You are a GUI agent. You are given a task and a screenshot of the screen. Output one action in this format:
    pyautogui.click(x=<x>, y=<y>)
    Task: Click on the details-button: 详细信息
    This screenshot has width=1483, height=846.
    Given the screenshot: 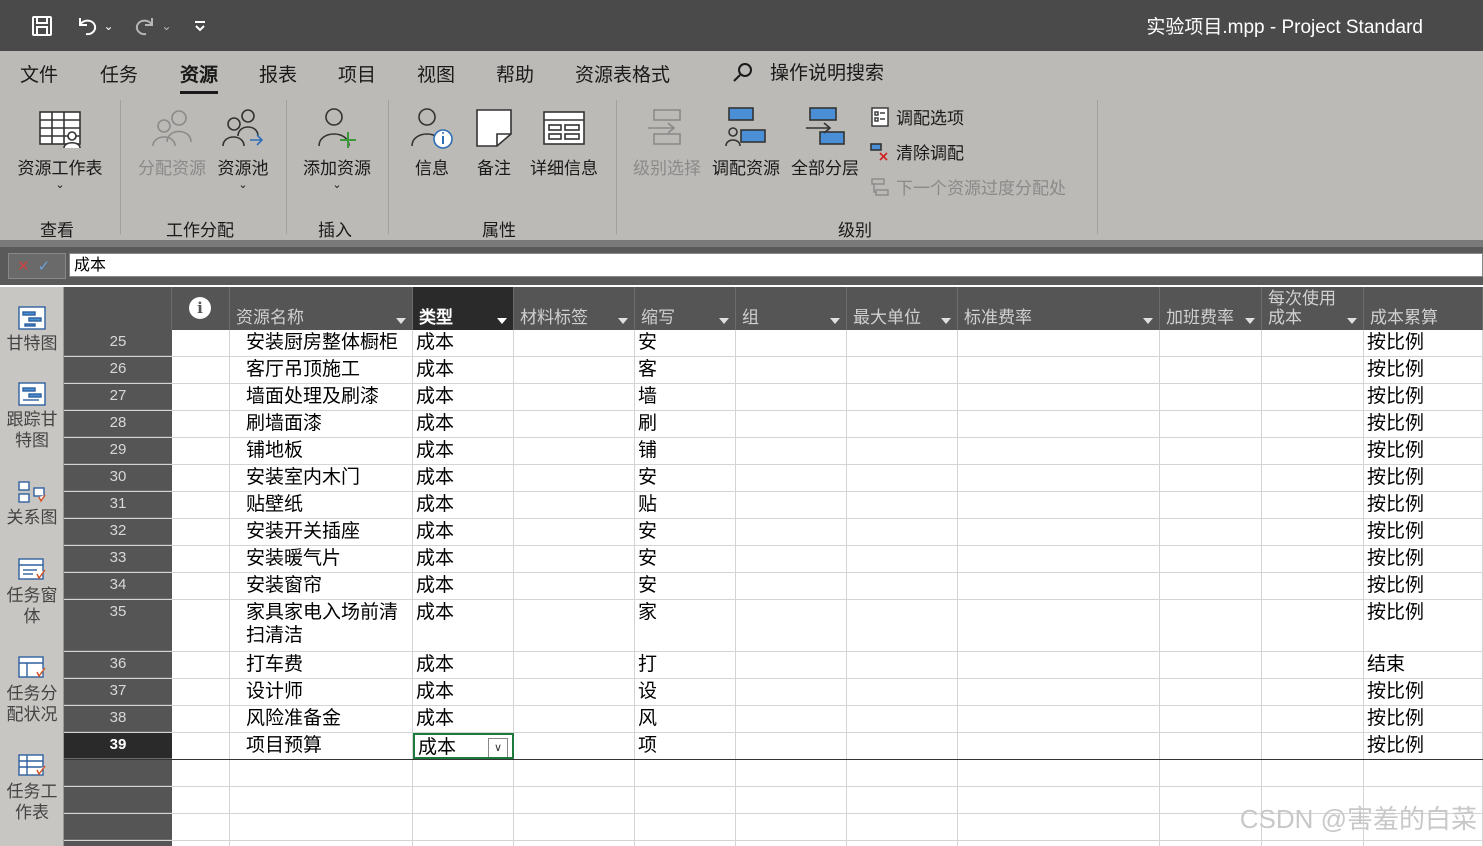 What is the action you would take?
    pyautogui.click(x=564, y=142)
    